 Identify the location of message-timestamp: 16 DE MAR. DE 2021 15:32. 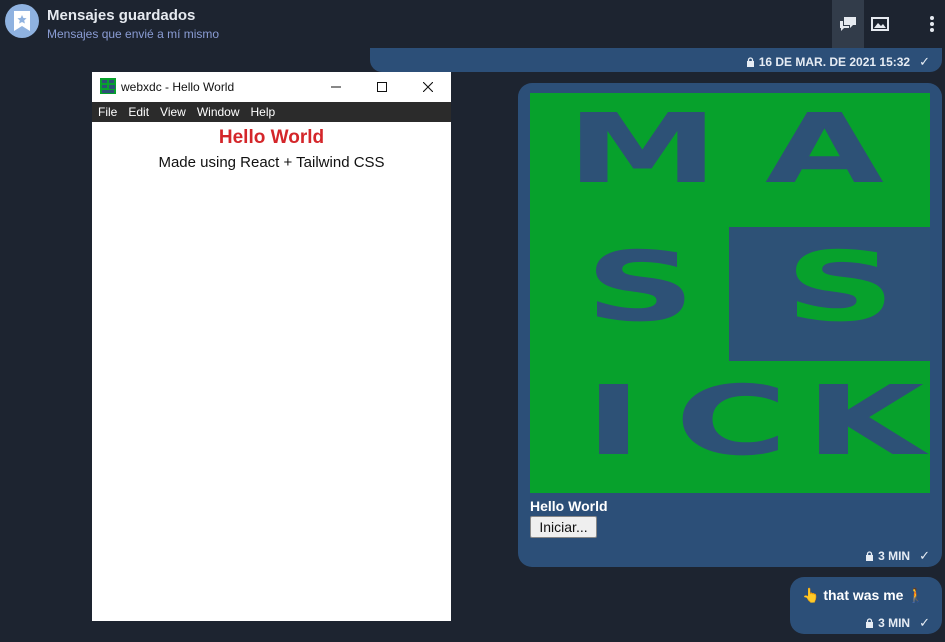
(834, 62).